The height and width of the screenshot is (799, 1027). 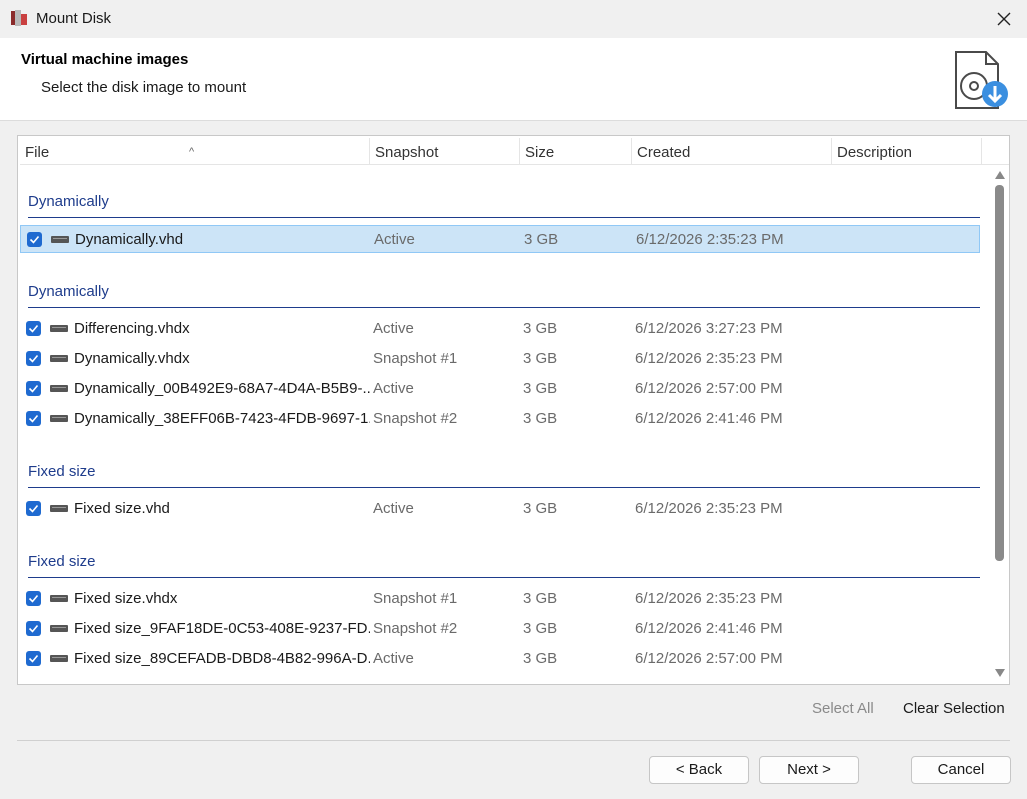 What do you see at coordinates (809, 770) in the screenshot?
I see `next-button: Next >` at bounding box center [809, 770].